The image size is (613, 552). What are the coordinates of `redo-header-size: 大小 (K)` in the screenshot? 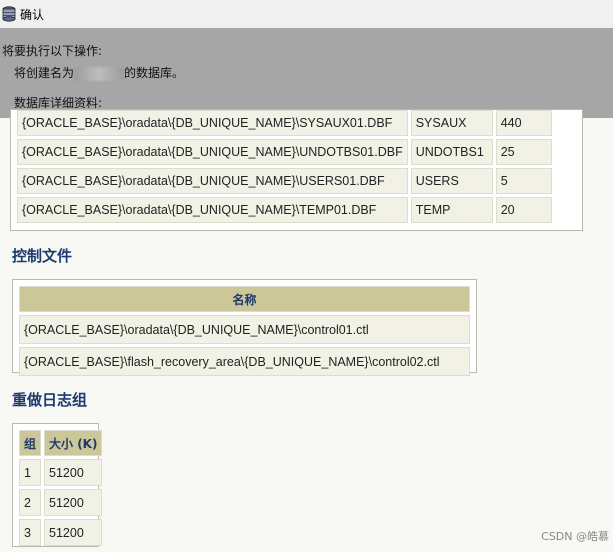 It's located at (73, 443).